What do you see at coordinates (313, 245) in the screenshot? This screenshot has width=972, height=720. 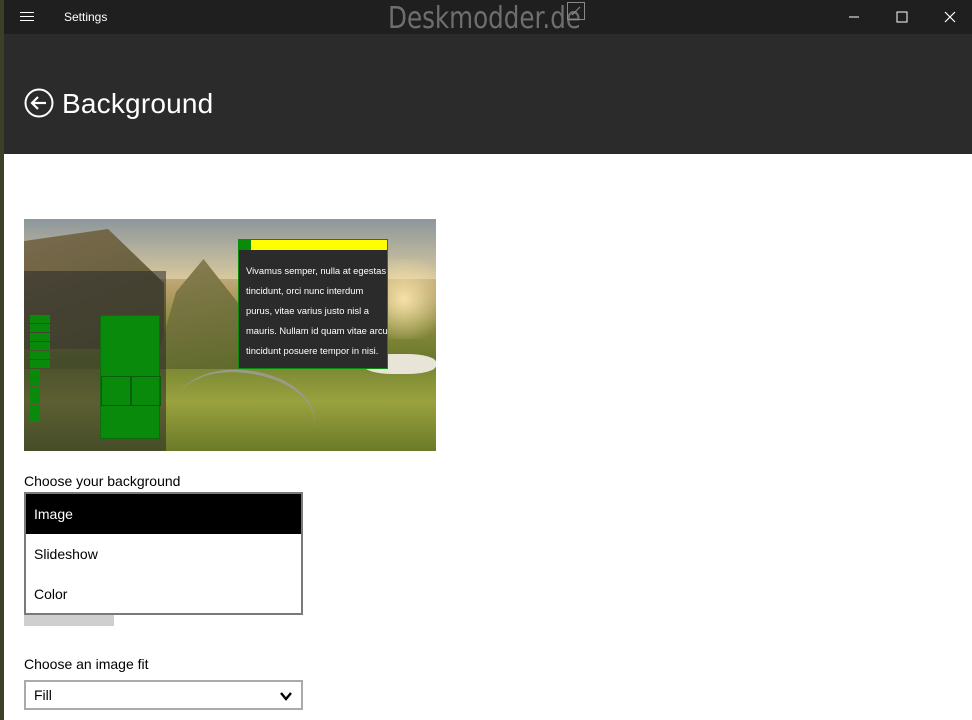 I see `preview-window-titlebar` at bounding box center [313, 245].